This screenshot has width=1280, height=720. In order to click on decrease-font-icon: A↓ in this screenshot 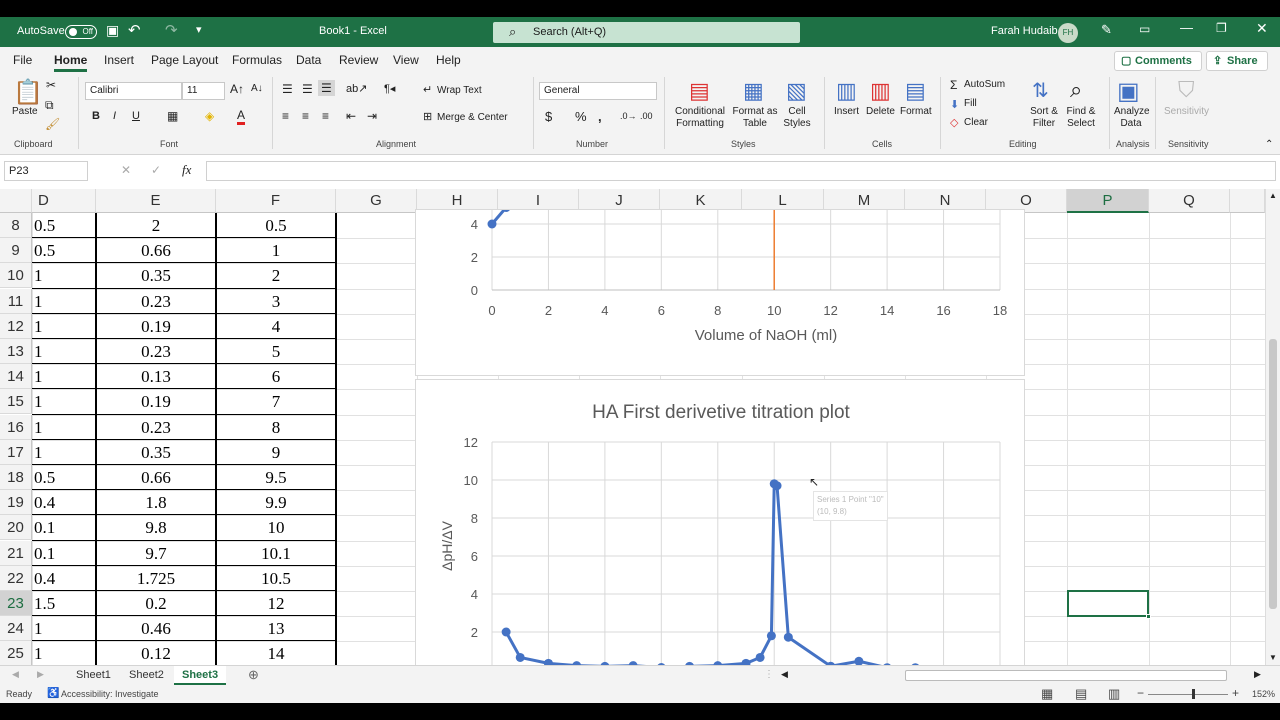, I will do `click(257, 88)`.